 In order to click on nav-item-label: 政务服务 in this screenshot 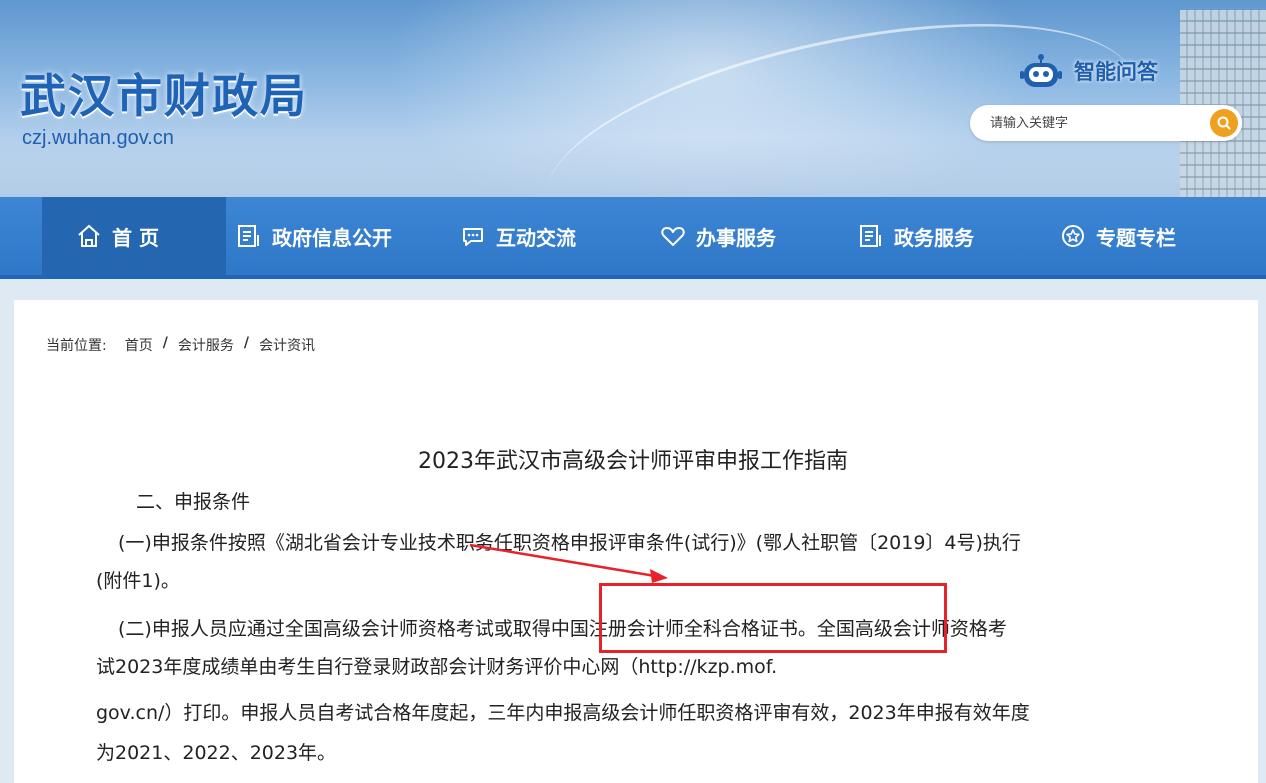, I will do `click(934, 237)`.